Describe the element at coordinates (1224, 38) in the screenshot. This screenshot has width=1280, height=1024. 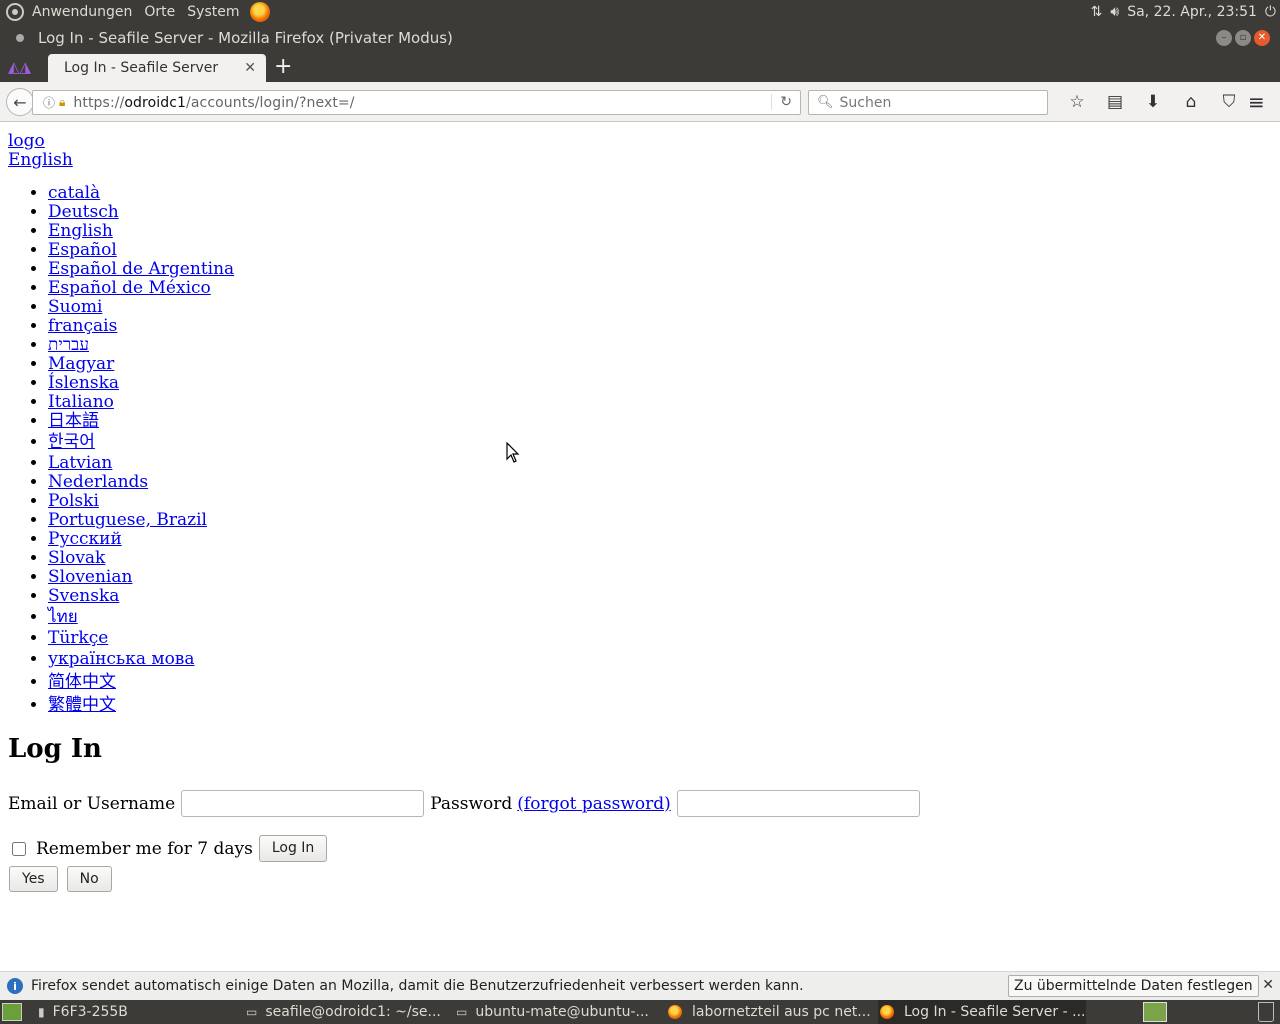
I see `minimize-icon: –` at that location.